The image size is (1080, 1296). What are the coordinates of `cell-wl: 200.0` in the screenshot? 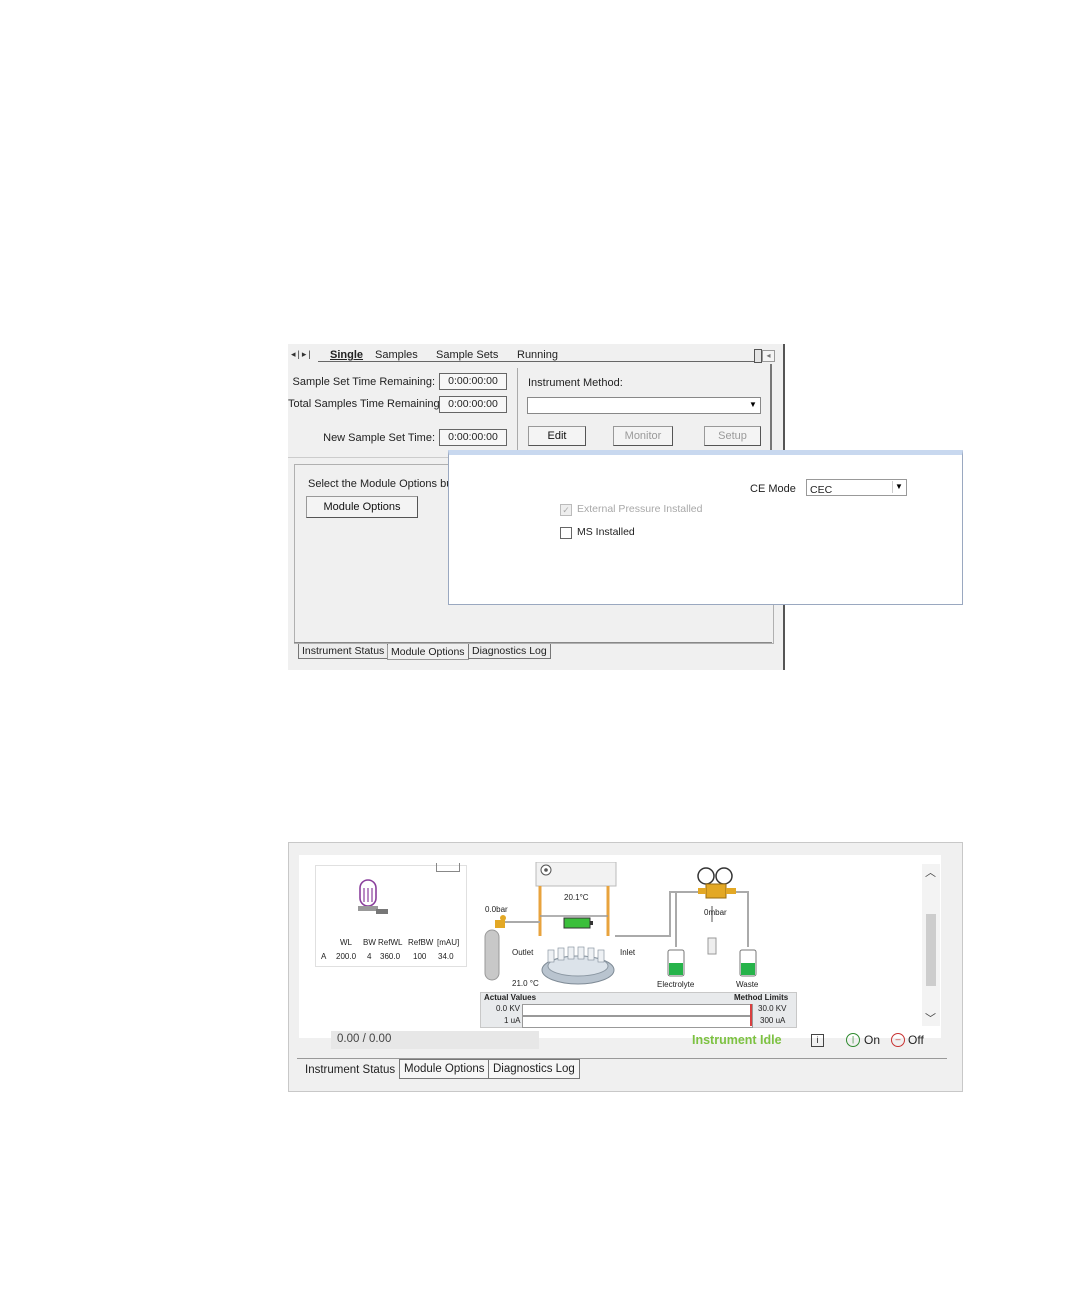 It's located at (346, 956).